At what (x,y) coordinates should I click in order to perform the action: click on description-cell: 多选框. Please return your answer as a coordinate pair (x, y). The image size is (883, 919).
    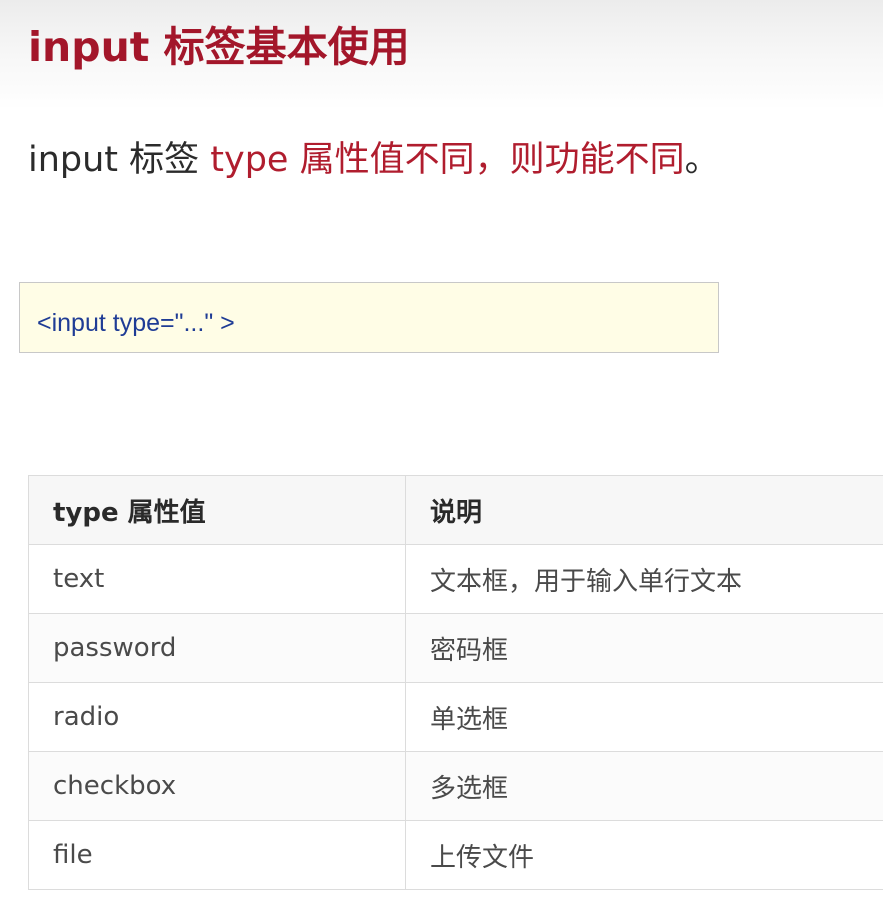
    Looking at the image, I should click on (644, 786).